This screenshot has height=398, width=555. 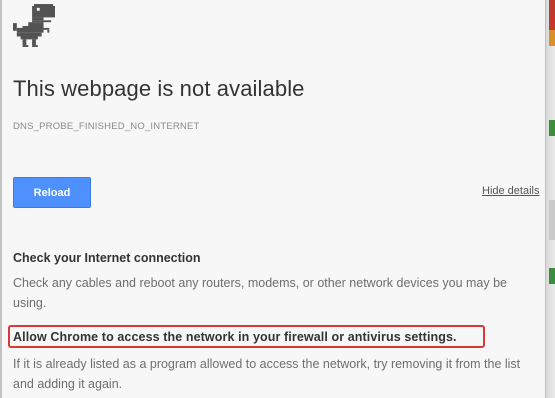 What do you see at coordinates (159, 88) in the screenshot?
I see `page-title: This webpage is not available` at bounding box center [159, 88].